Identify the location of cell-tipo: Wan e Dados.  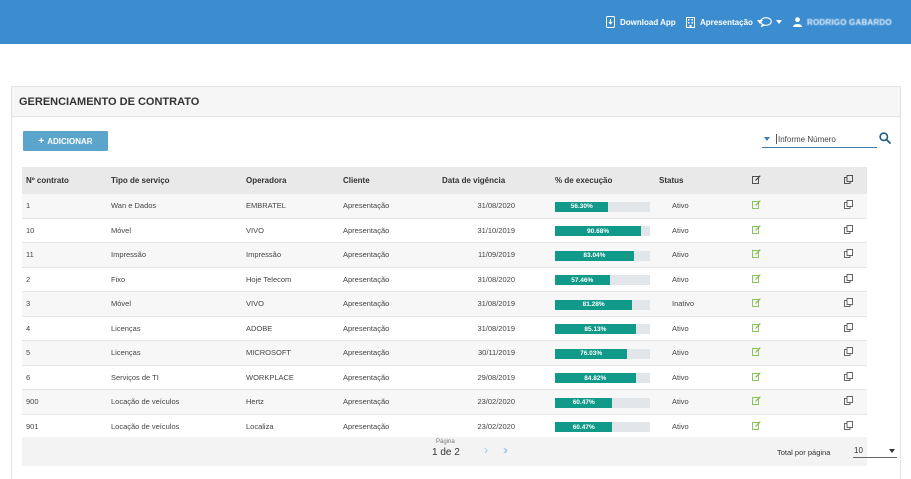
(134, 206).